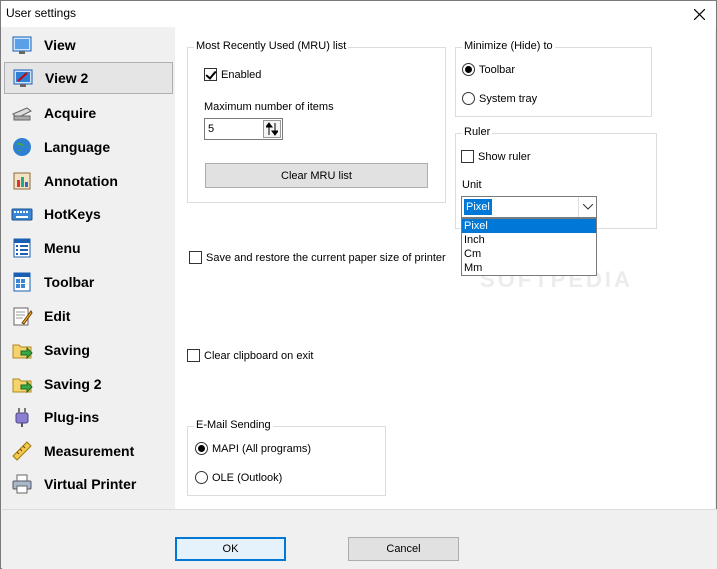  Describe the element at coordinates (70, 113) in the screenshot. I see `sidebar-item-label: Acquire` at that location.